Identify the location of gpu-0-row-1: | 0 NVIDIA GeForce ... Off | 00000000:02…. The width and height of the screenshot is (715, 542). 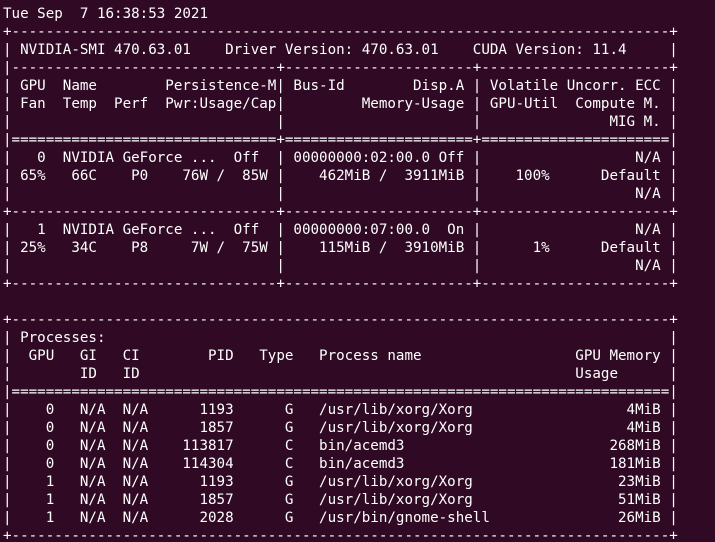
(340, 158).